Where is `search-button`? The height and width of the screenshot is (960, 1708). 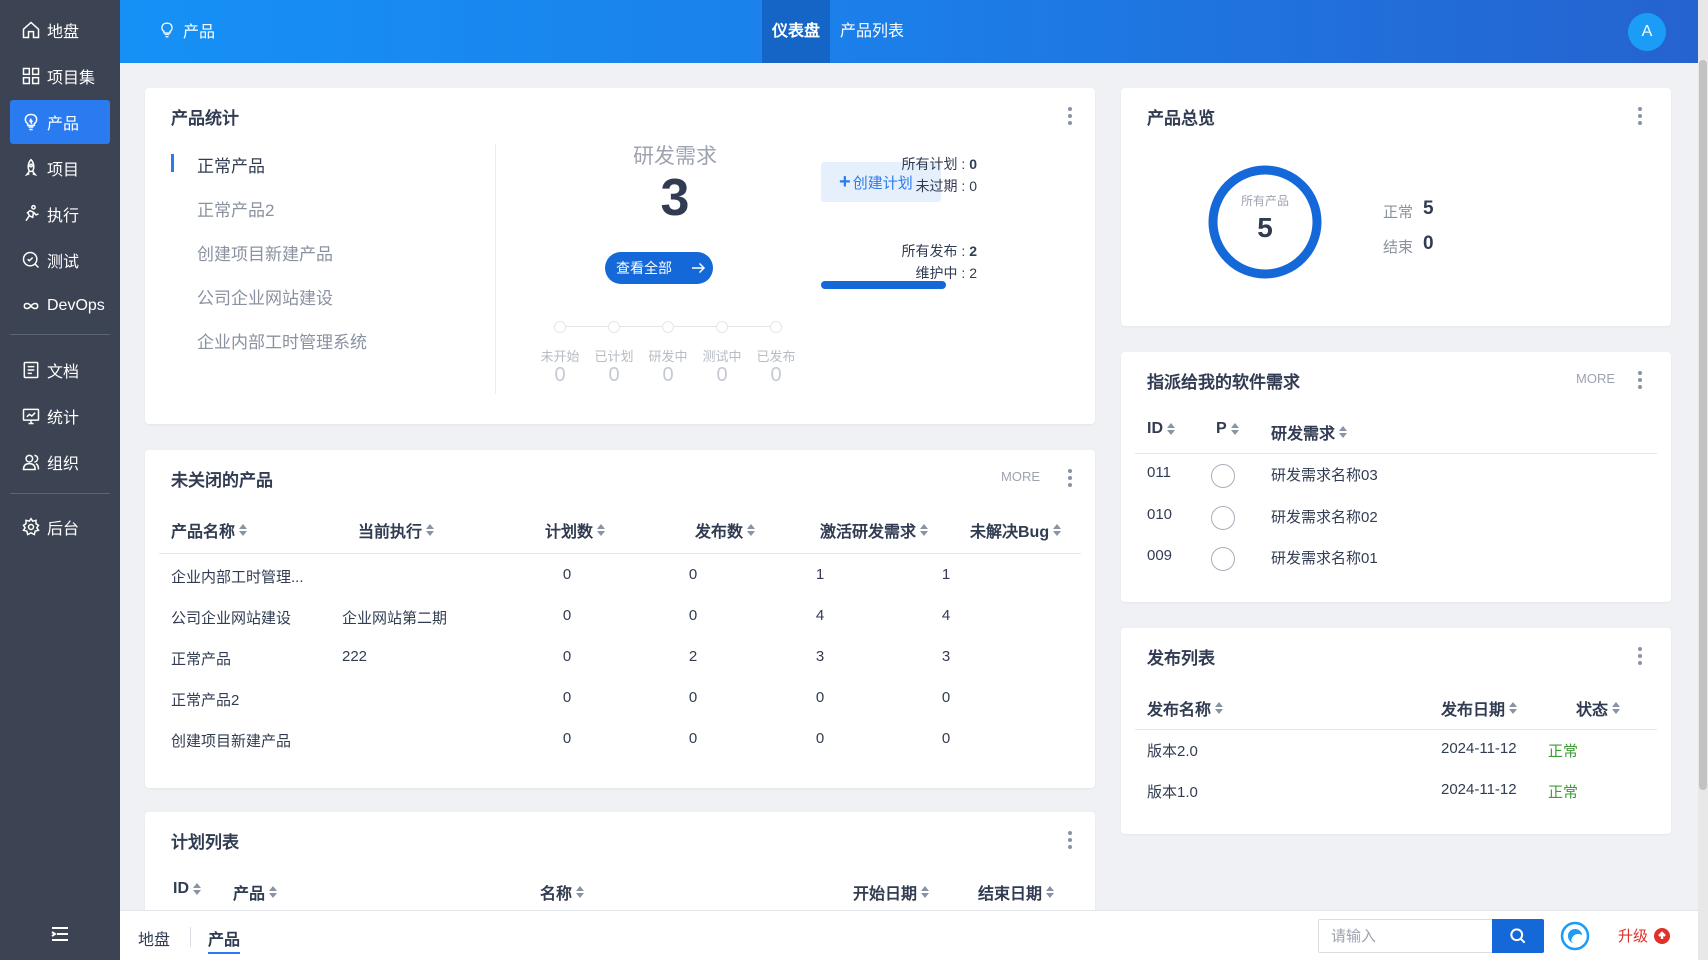 search-button is located at coordinates (1518, 936).